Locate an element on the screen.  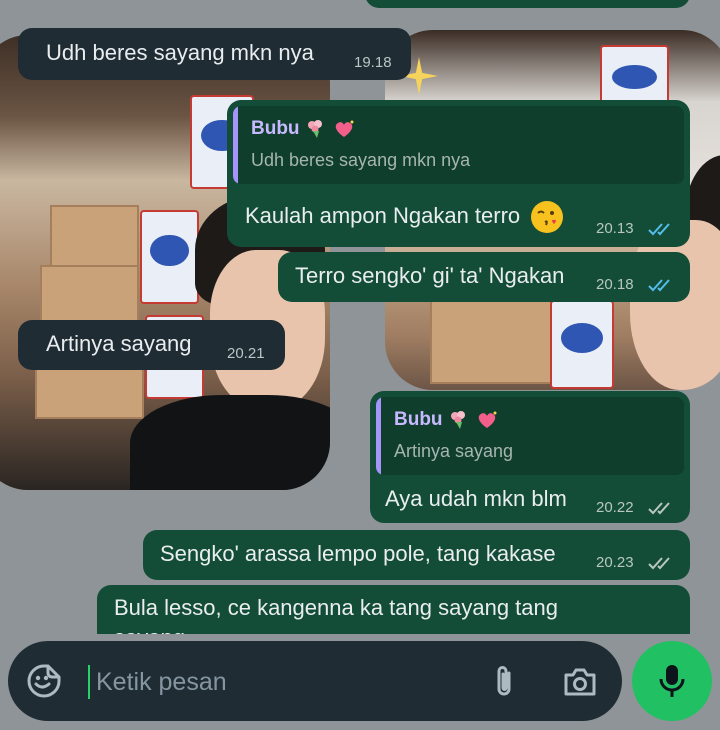
emoji-sticker-icon is located at coordinates (44, 681).